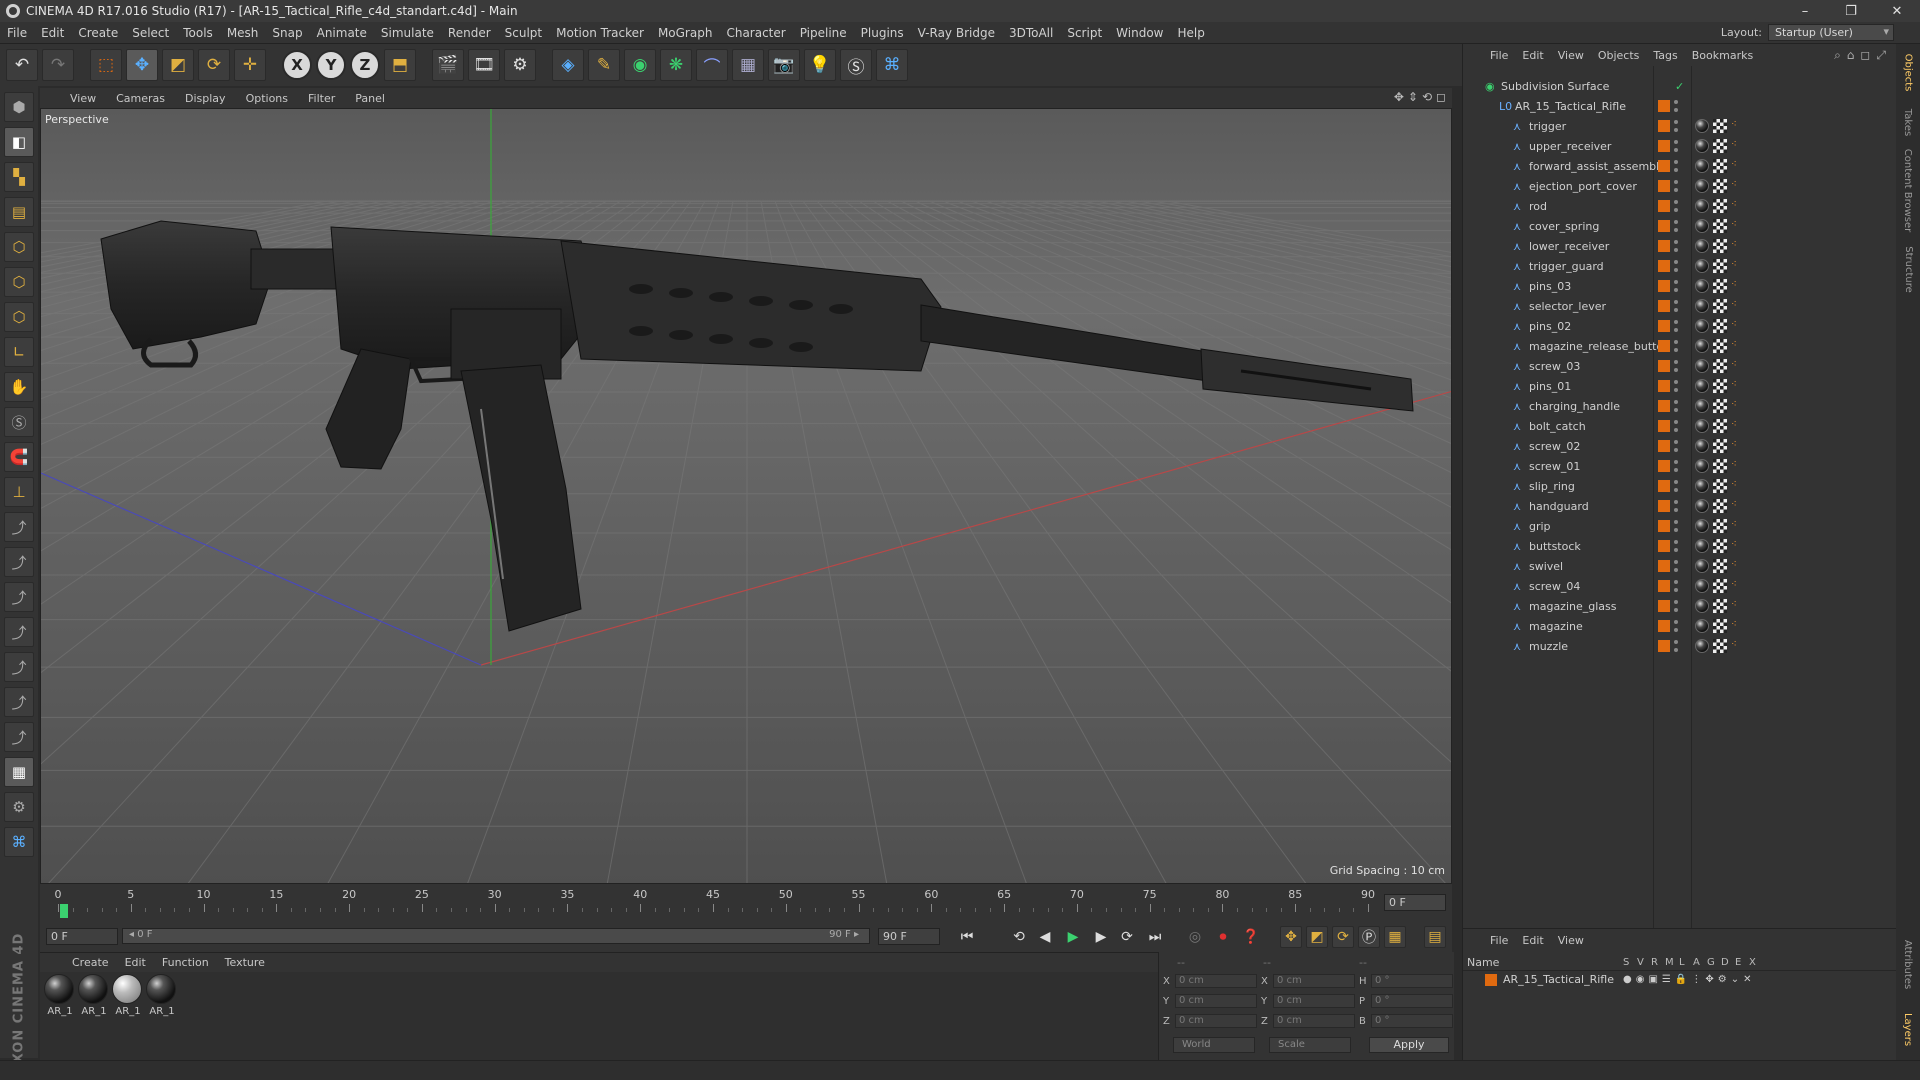  What do you see at coordinates (135, 962) in the screenshot?
I see `material-menu-edit: Edit` at bounding box center [135, 962].